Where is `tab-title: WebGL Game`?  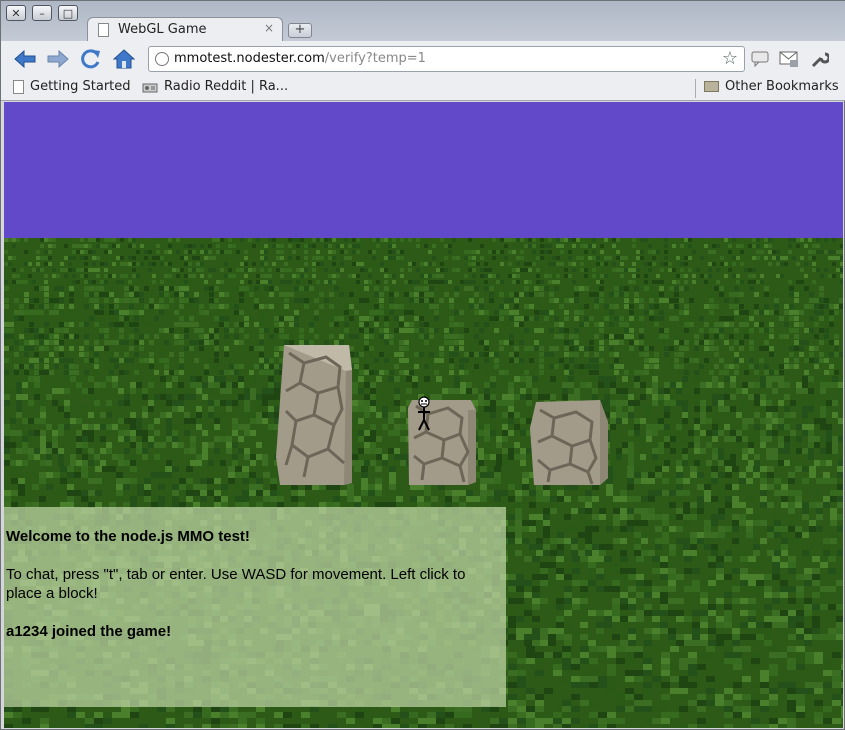 tab-title: WebGL Game is located at coordinates (162, 29).